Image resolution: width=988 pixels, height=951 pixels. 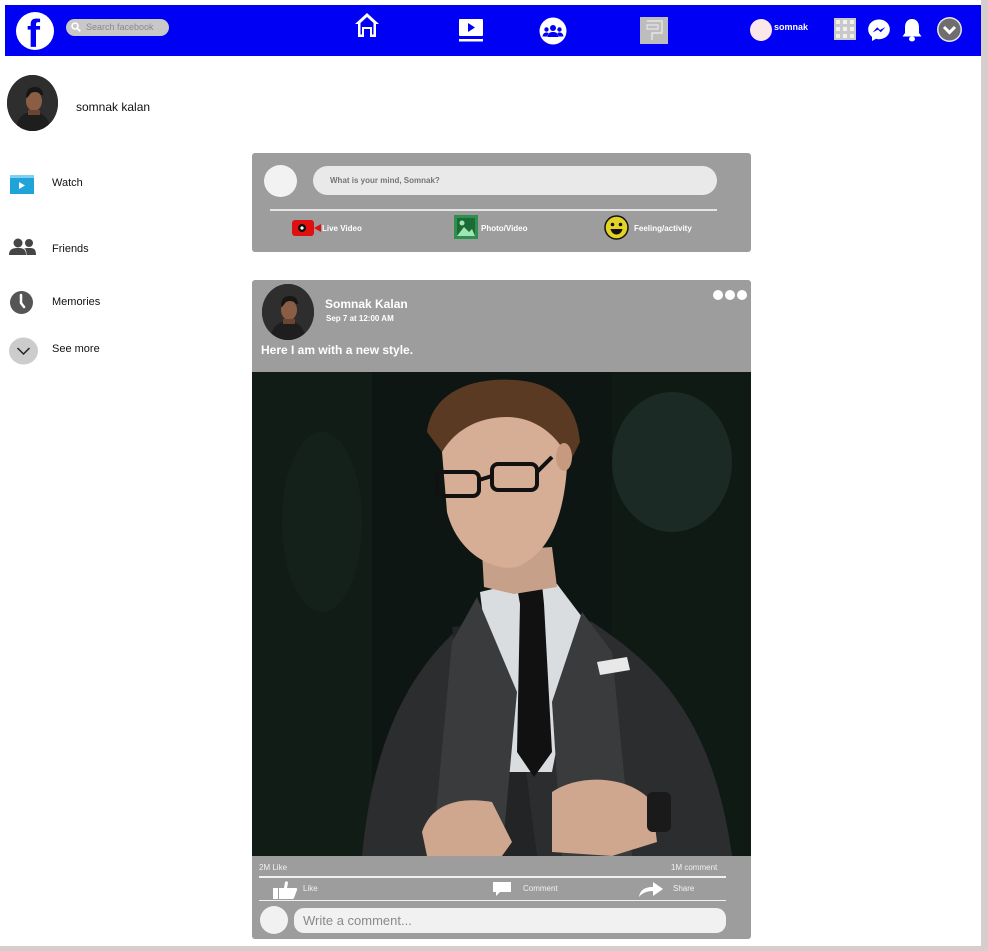 What do you see at coordinates (76, 349) in the screenshot?
I see `sidebar-item-label: See more` at bounding box center [76, 349].